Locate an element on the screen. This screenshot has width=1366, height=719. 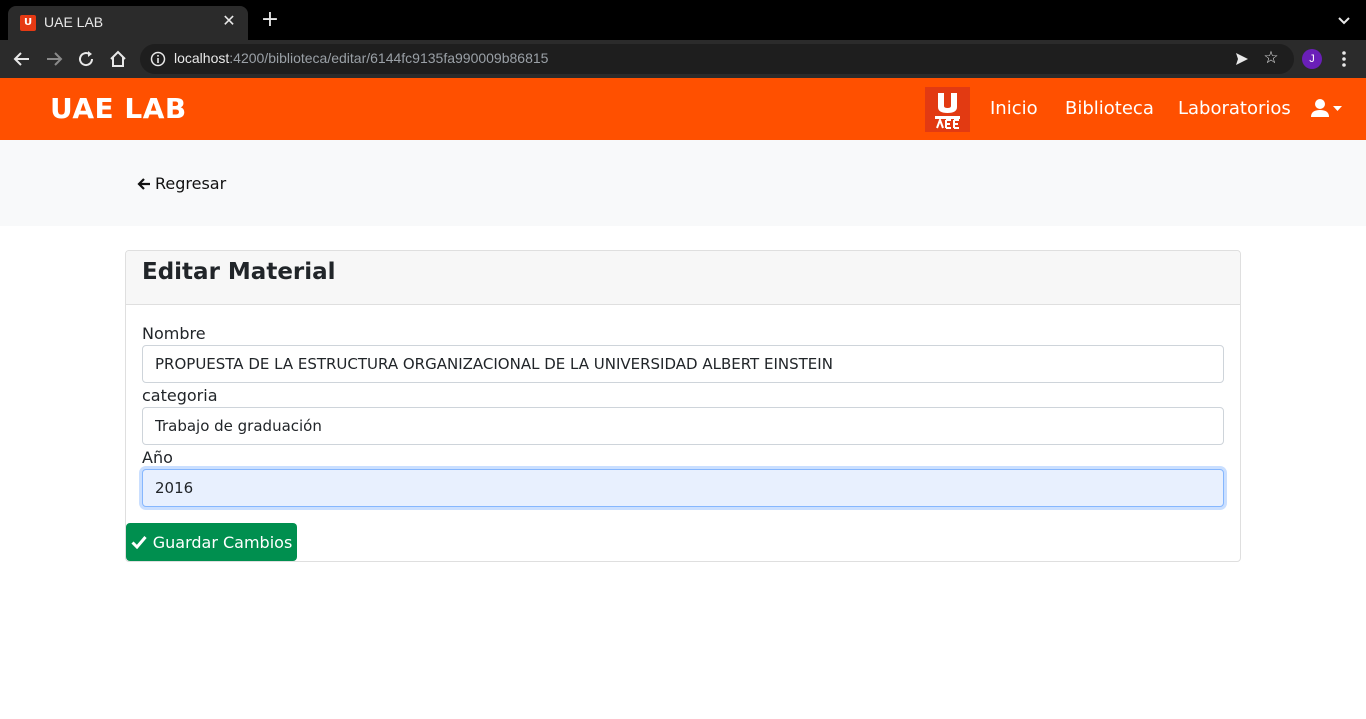
brand-title: UAE LAB is located at coordinates (118, 108).